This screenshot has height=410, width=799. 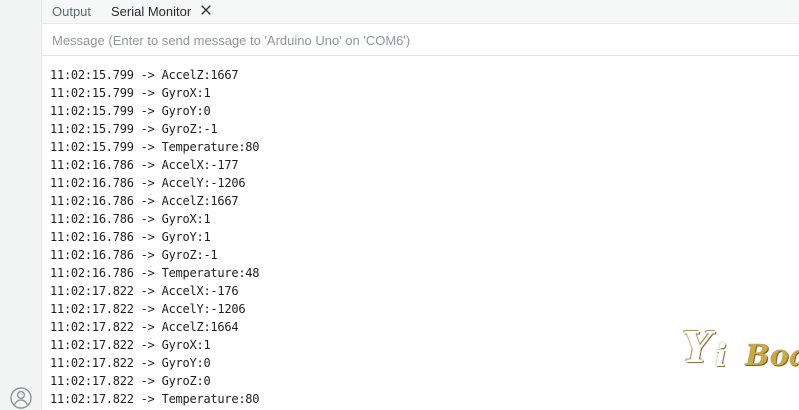 I want to click on serial-line: 11:02:16.786 -> GyroX:1, so click(x=130, y=219).